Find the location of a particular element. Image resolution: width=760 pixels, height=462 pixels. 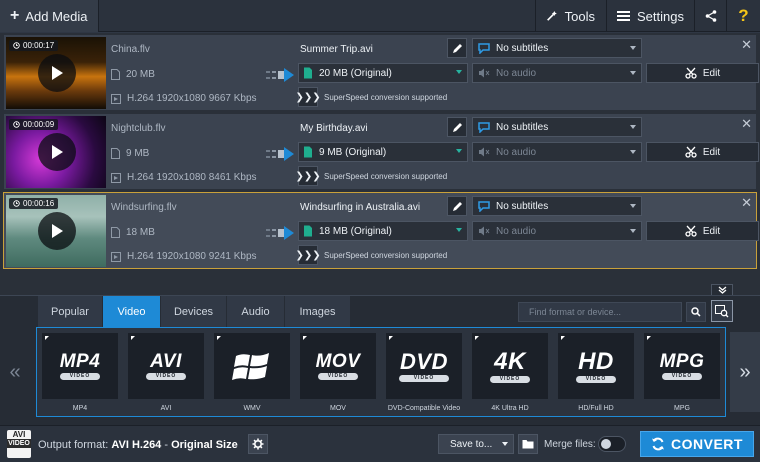

format-tile-mp4: MP4 VIDEO MP4 is located at coordinates (80, 372).